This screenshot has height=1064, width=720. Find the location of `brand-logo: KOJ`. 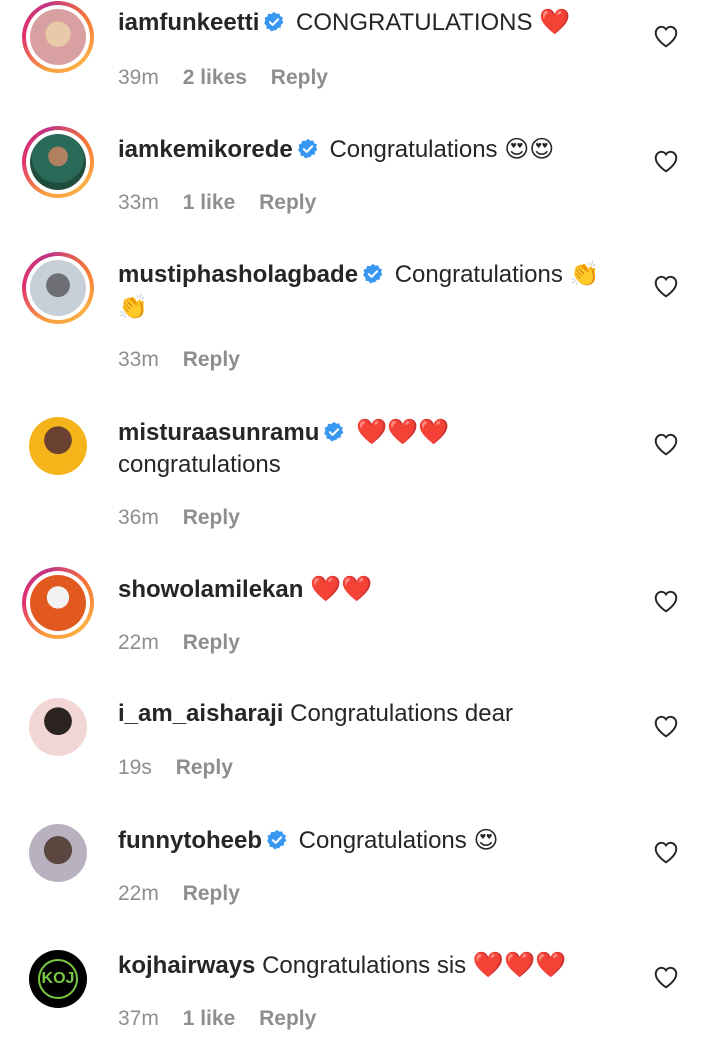

brand-logo: KOJ is located at coordinates (58, 979).